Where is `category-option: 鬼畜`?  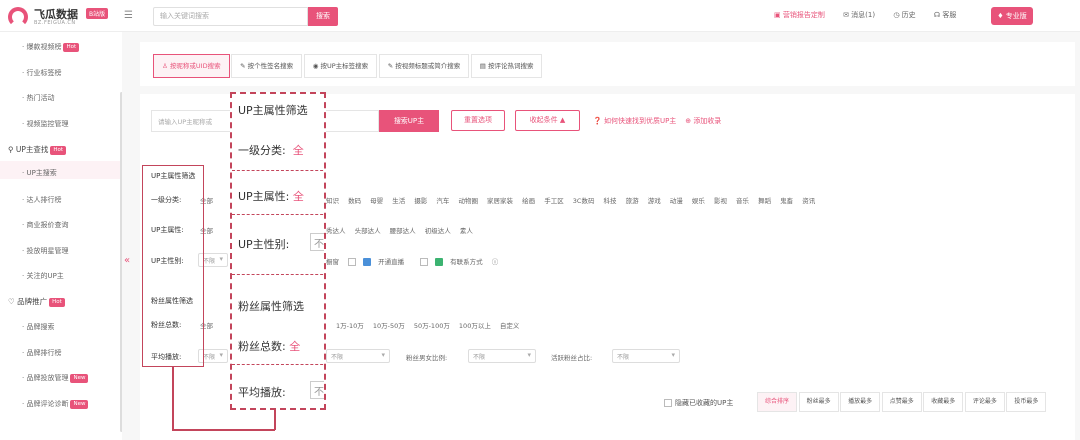
category-option: 鬼畜 is located at coordinates (786, 201).